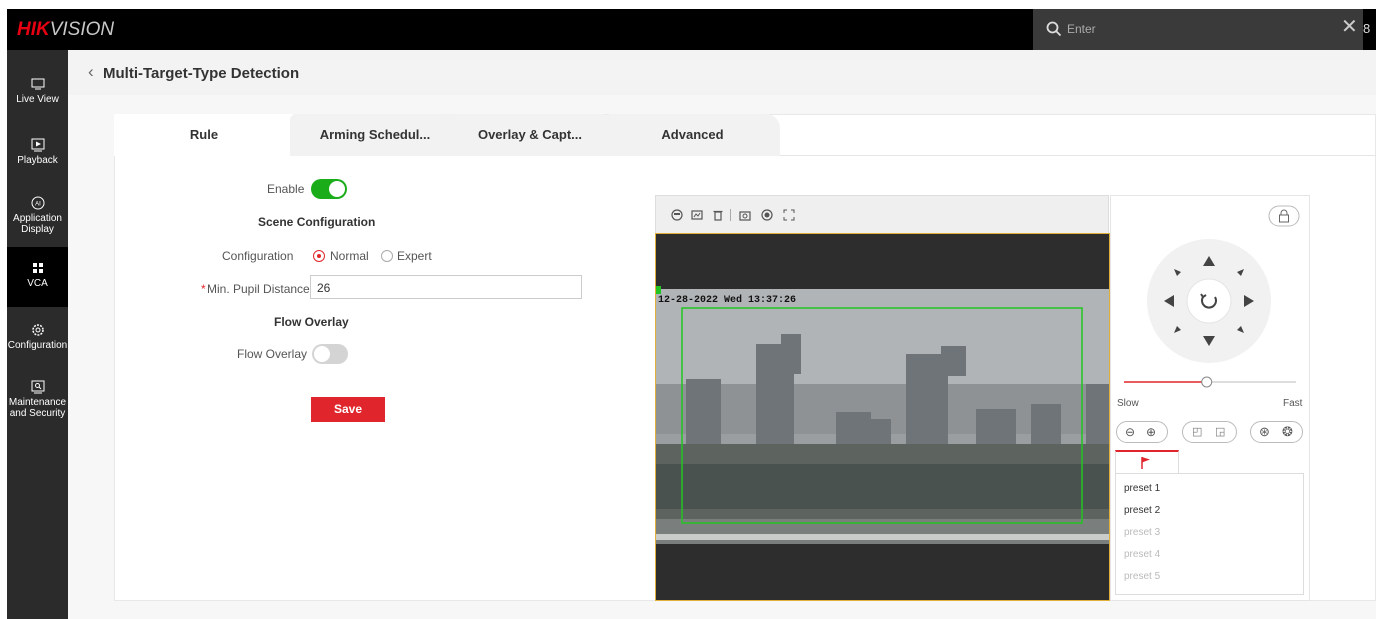 The image size is (1376, 619). Describe the element at coordinates (1366, 28) in the screenshot. I see `user-icon: 8` at that location.